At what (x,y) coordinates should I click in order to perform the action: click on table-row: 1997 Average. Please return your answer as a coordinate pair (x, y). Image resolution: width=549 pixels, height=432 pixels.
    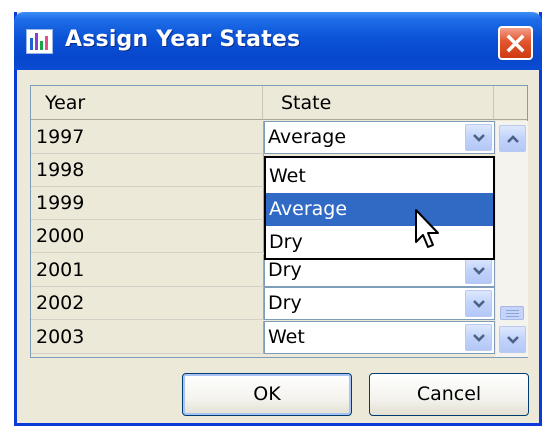
    Looking at the image, I should click on (263, 137).